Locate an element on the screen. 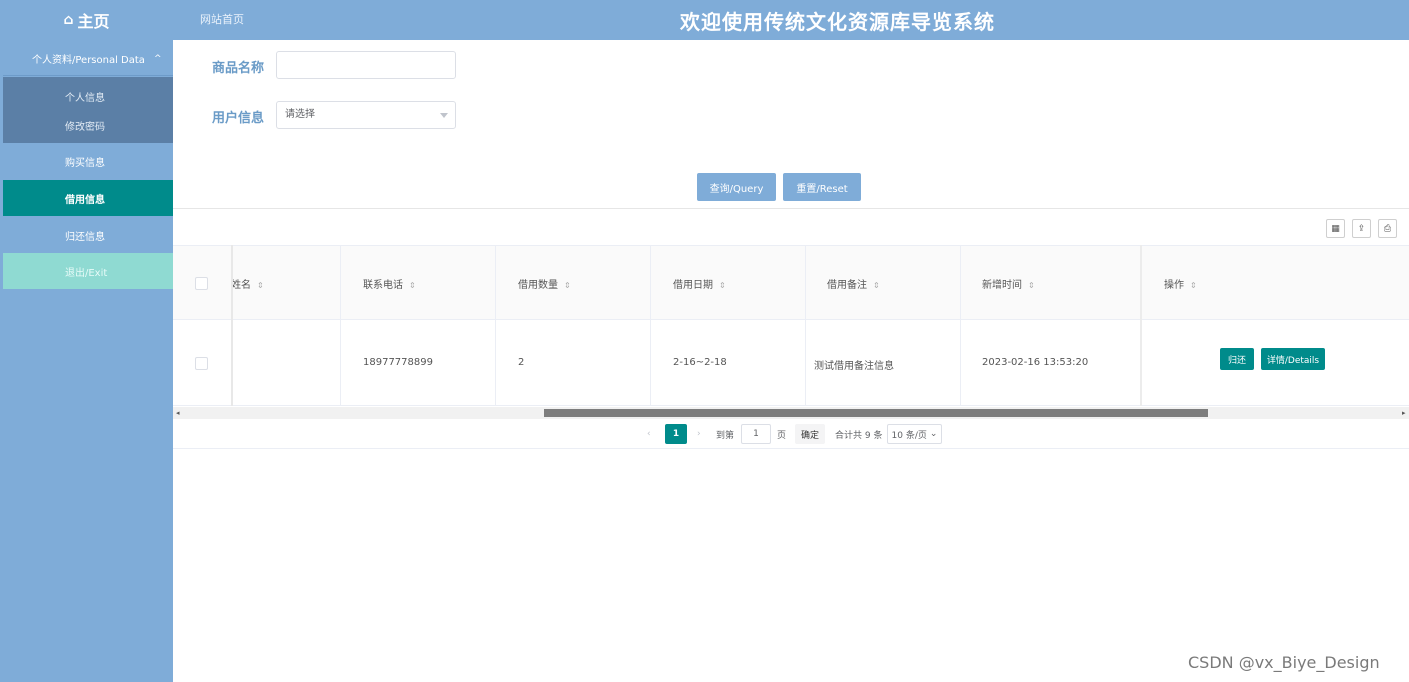 This screenshot has width=1409, height=682. fixed-column-divider is located at coordinates (232, 325).